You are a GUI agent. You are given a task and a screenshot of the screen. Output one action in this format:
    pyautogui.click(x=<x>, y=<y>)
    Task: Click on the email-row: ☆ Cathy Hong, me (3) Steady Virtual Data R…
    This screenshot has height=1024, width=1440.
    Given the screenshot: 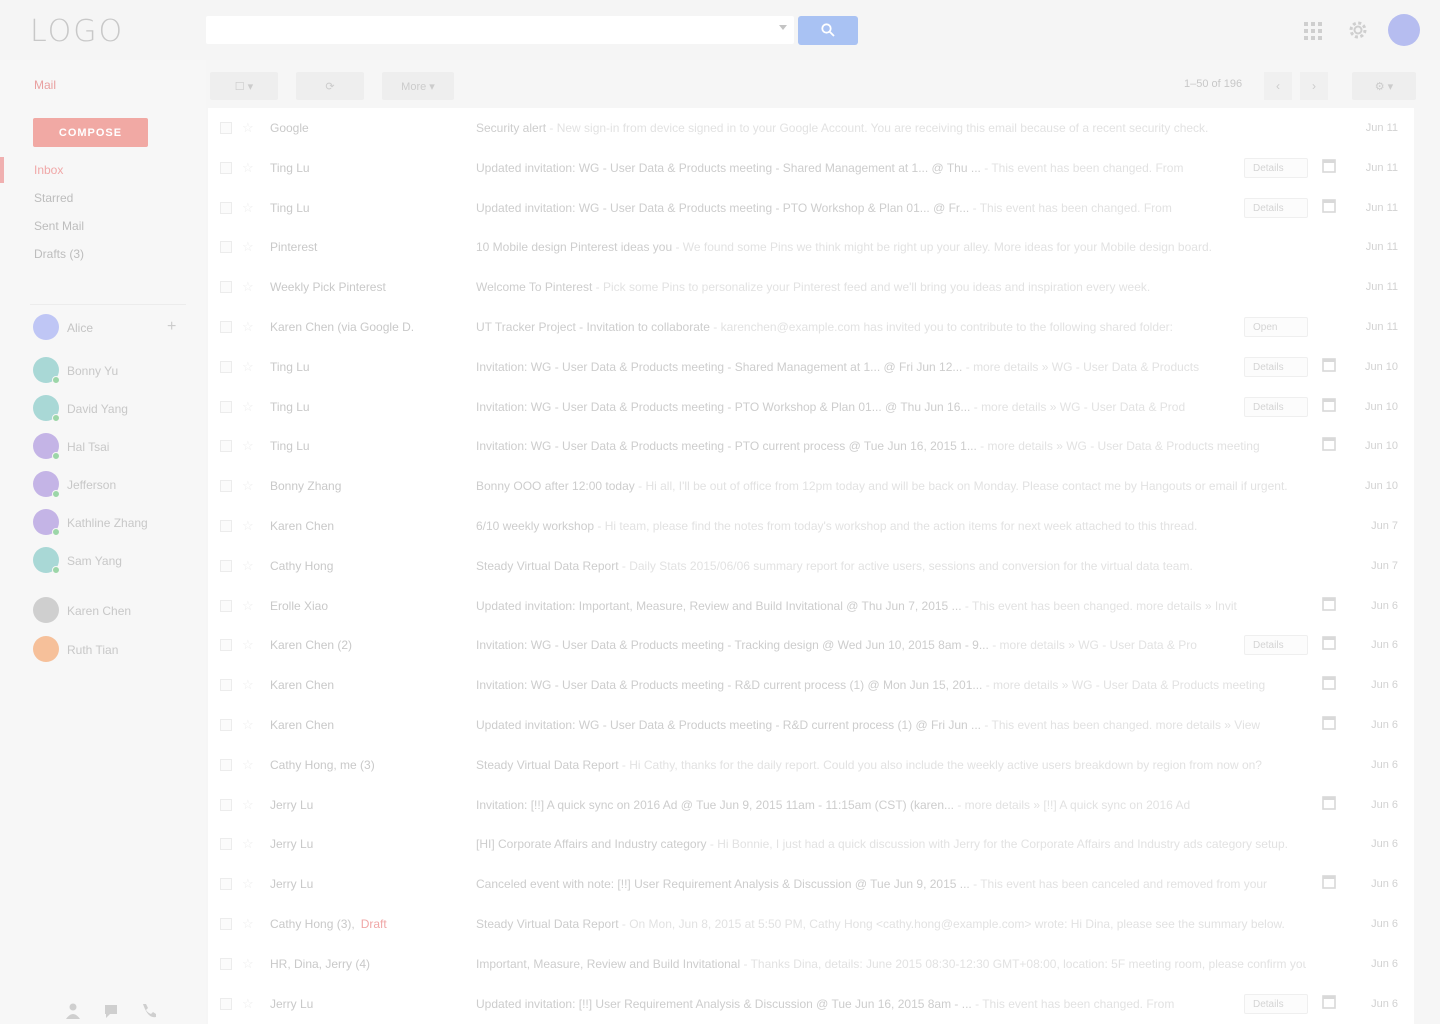 What is the action you would take?
    pyautogui.click(x=811, y=765)
    